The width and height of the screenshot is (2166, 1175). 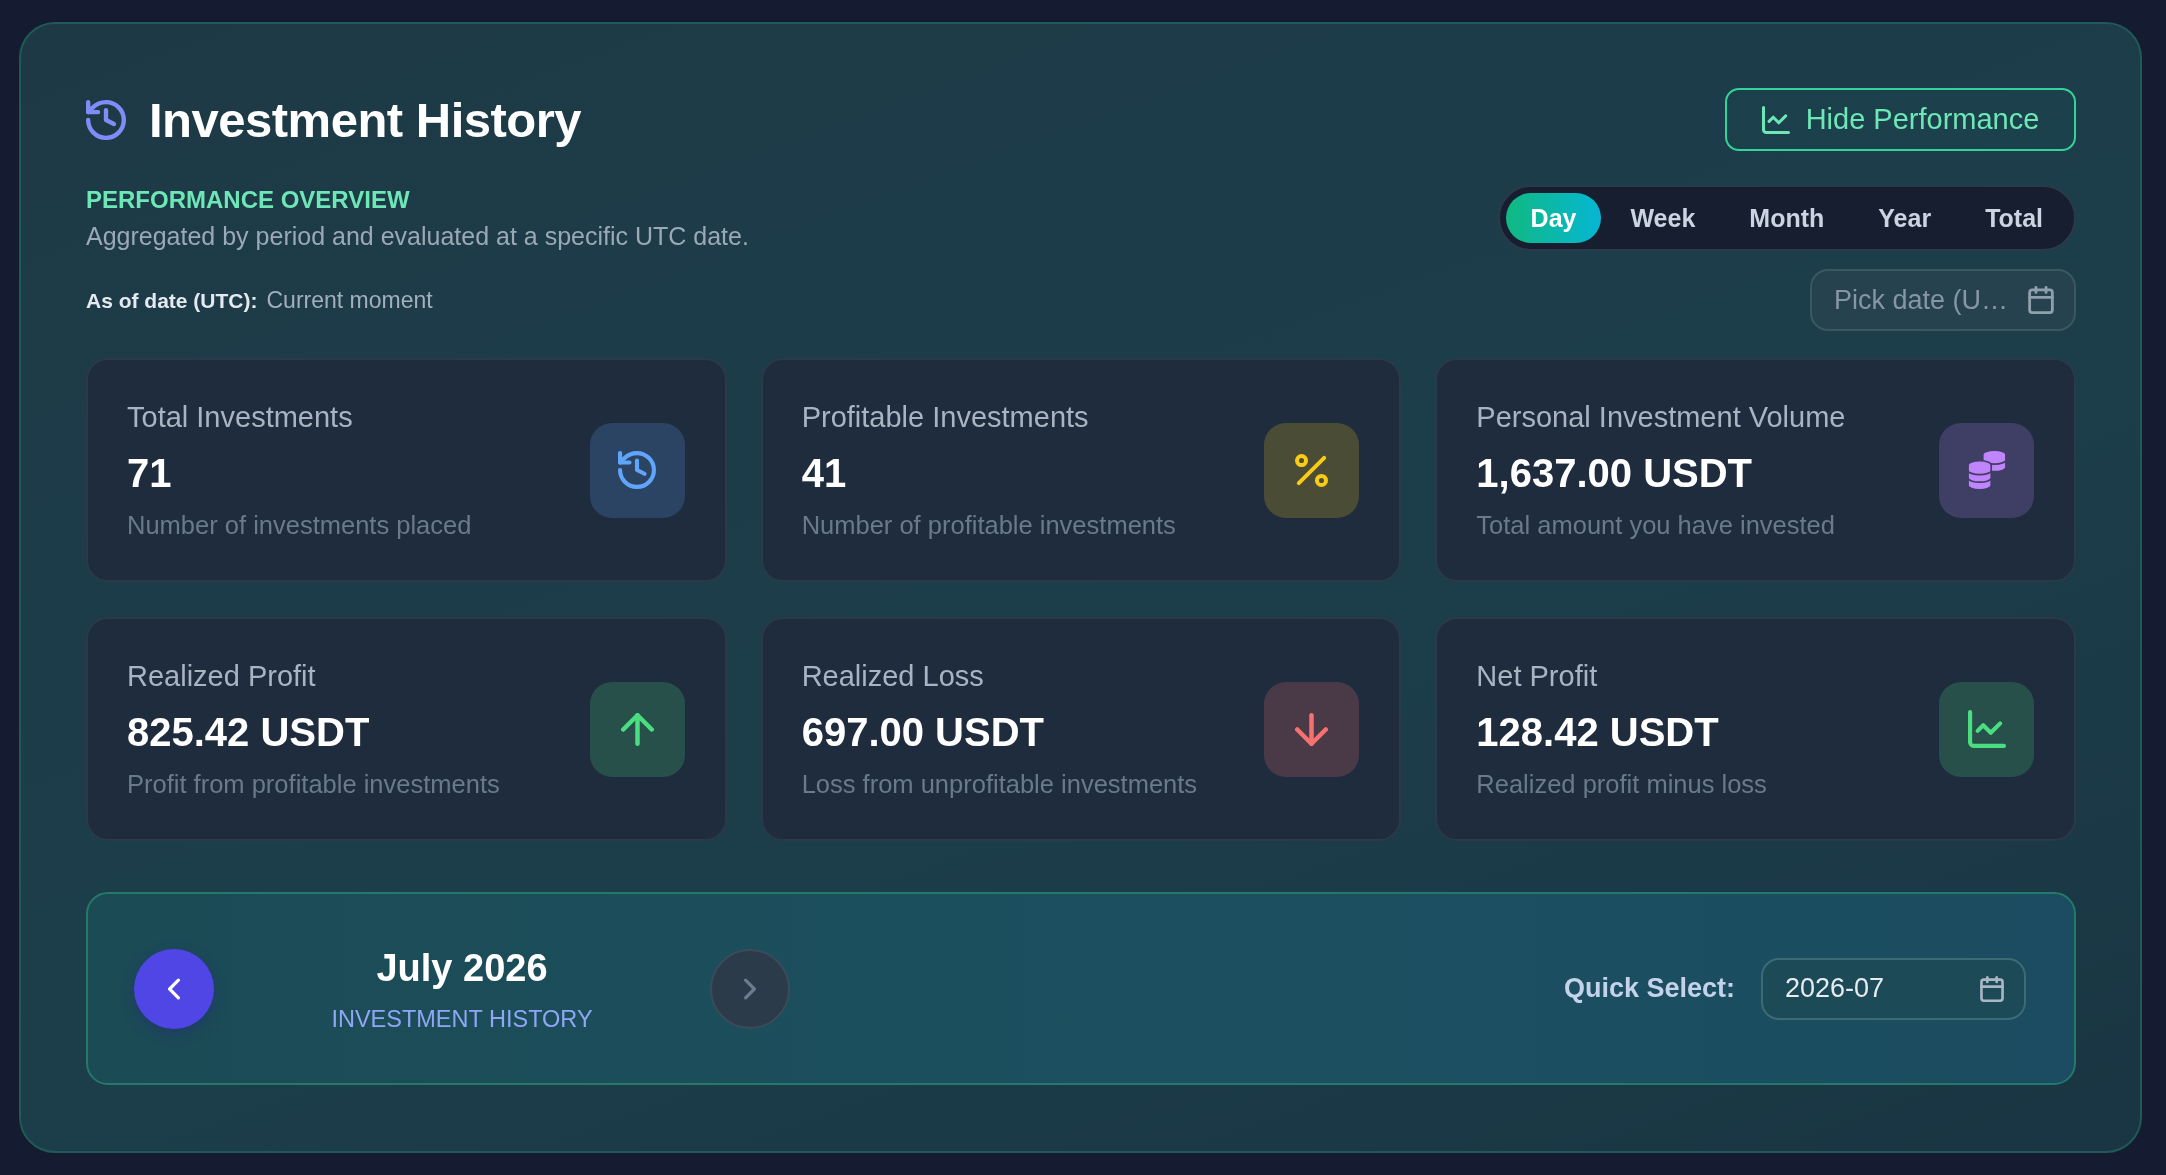 What do you see at coordinates (824, 473) in the screenshot?
I see `stat-value: 41` at bounding box center [824, 473].